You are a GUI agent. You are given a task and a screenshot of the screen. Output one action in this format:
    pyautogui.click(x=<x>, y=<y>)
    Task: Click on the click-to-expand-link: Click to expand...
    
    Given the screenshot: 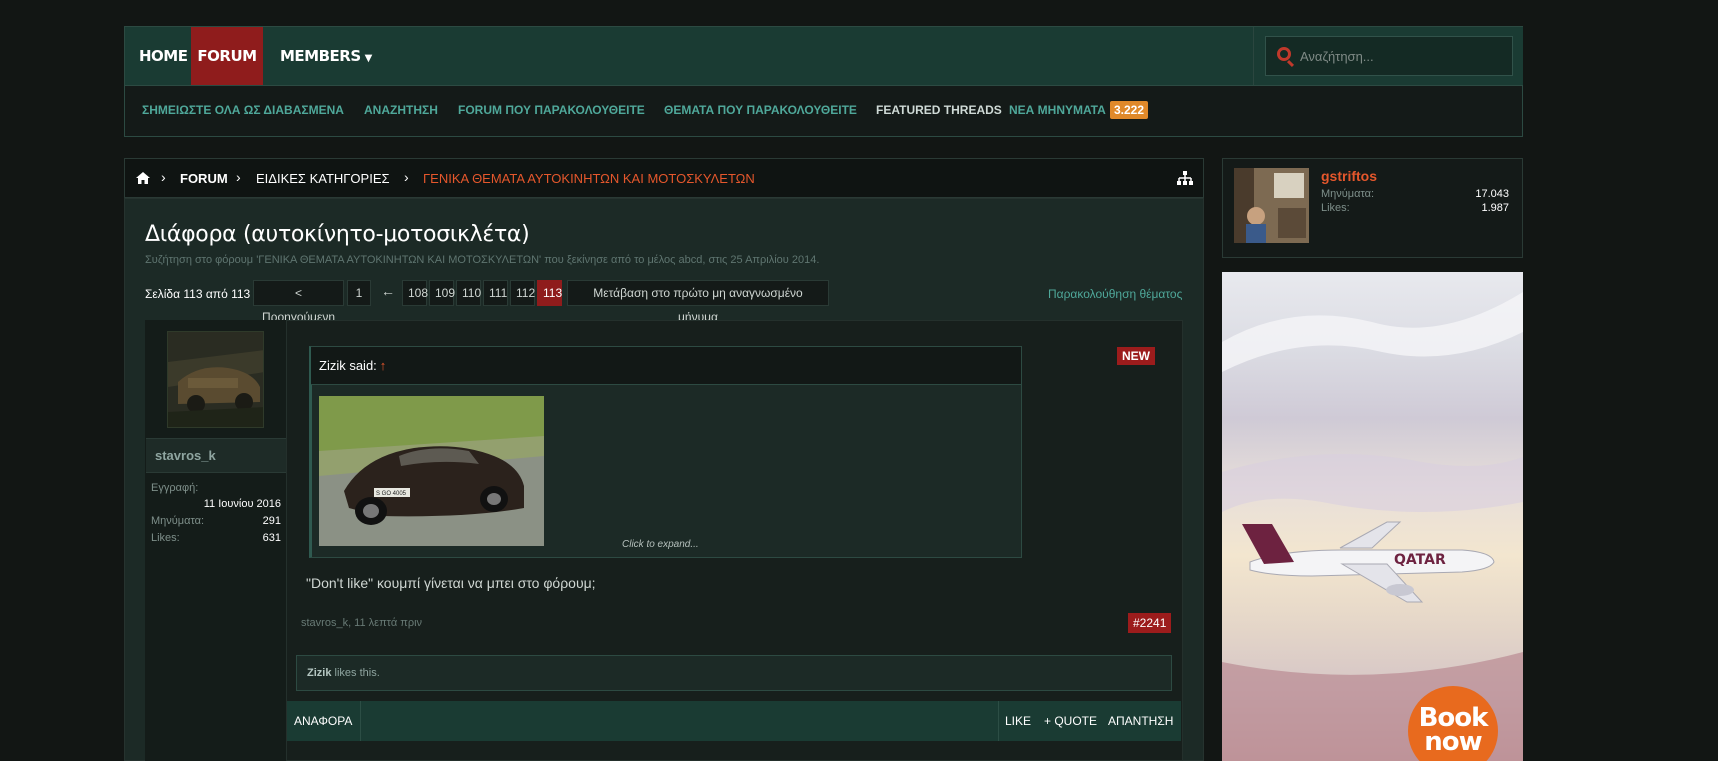 What is the action you would take?
    pyautogui.click(x=660, y=544)
    